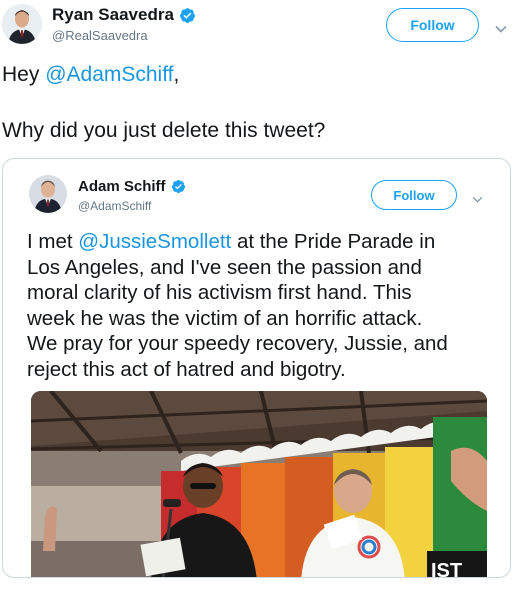 The image size is (514, 593). What do you see at coordinates (154, 241) in the screenshot?
I see `mention-link: @JussieSmollett` at bounding box center [154, 241].